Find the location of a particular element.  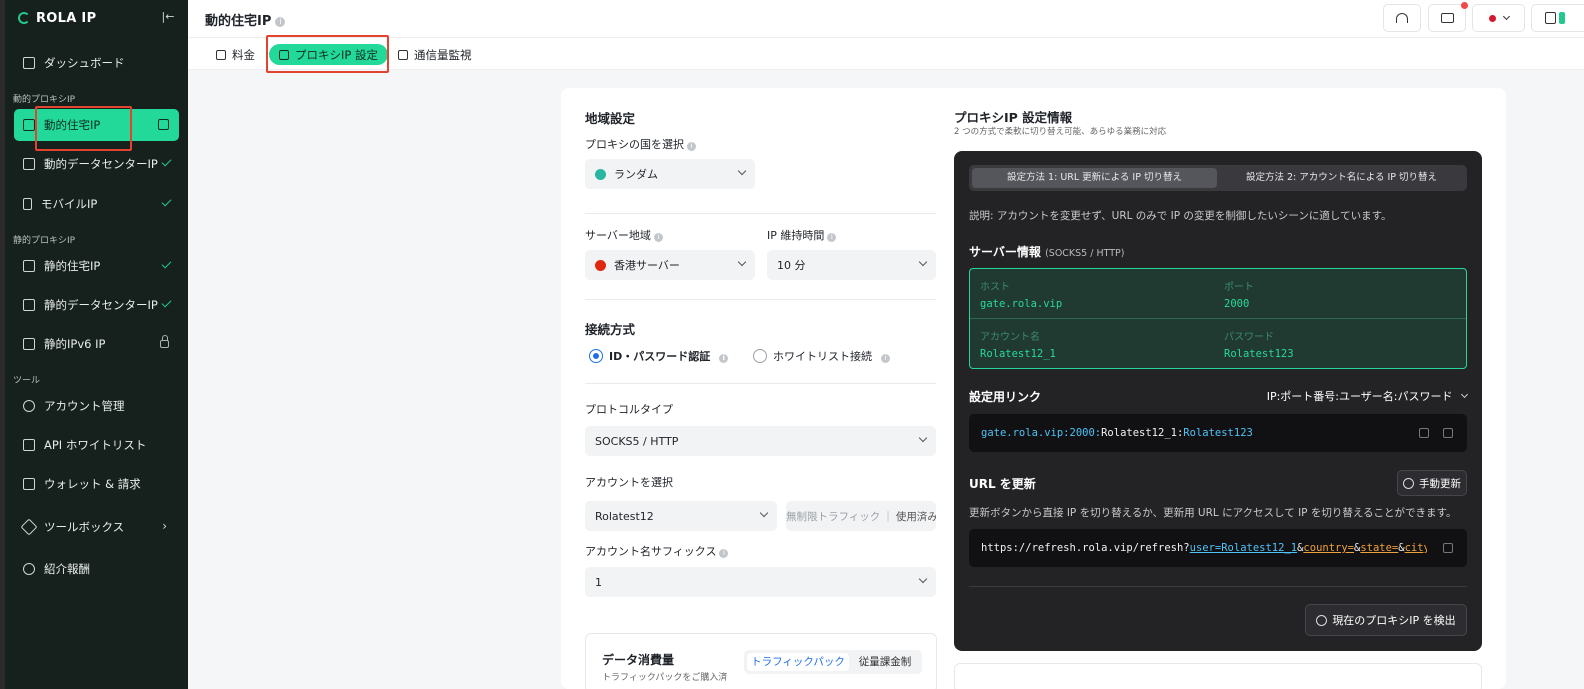

qr-code-icon is located at coordinates (1424, 433).